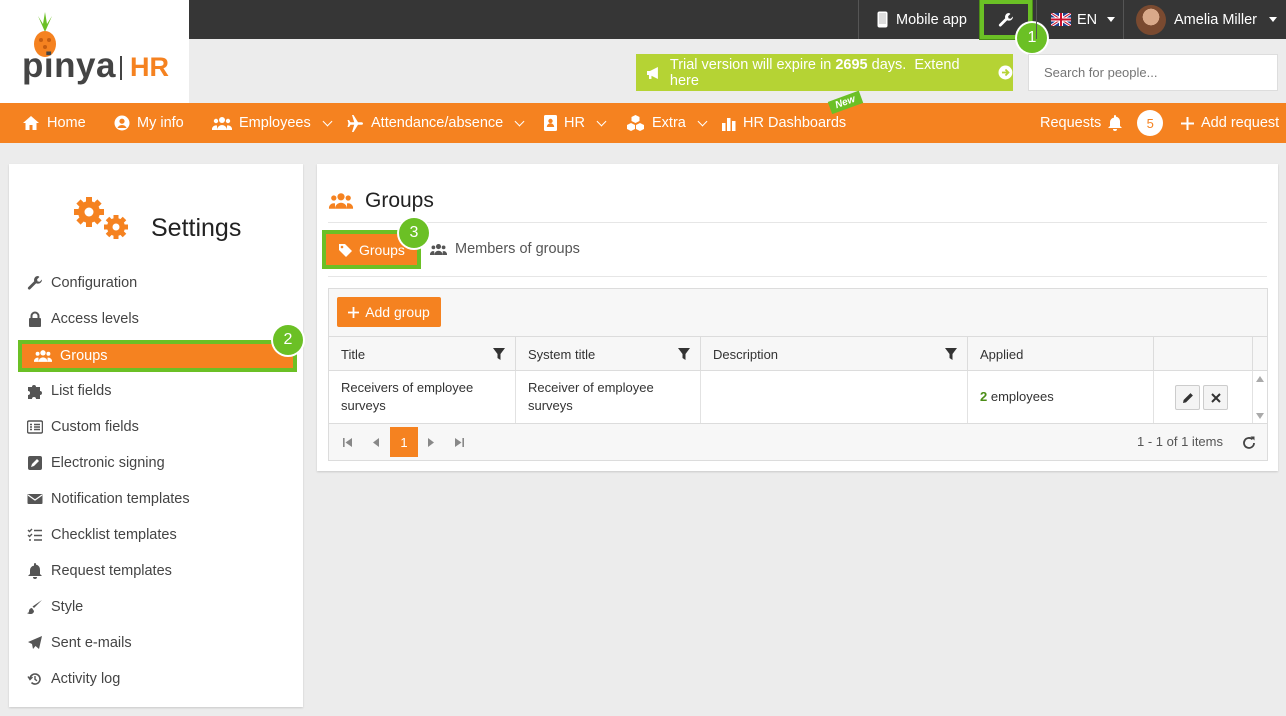  I want to click on checklist-icon, so click(34, 534).